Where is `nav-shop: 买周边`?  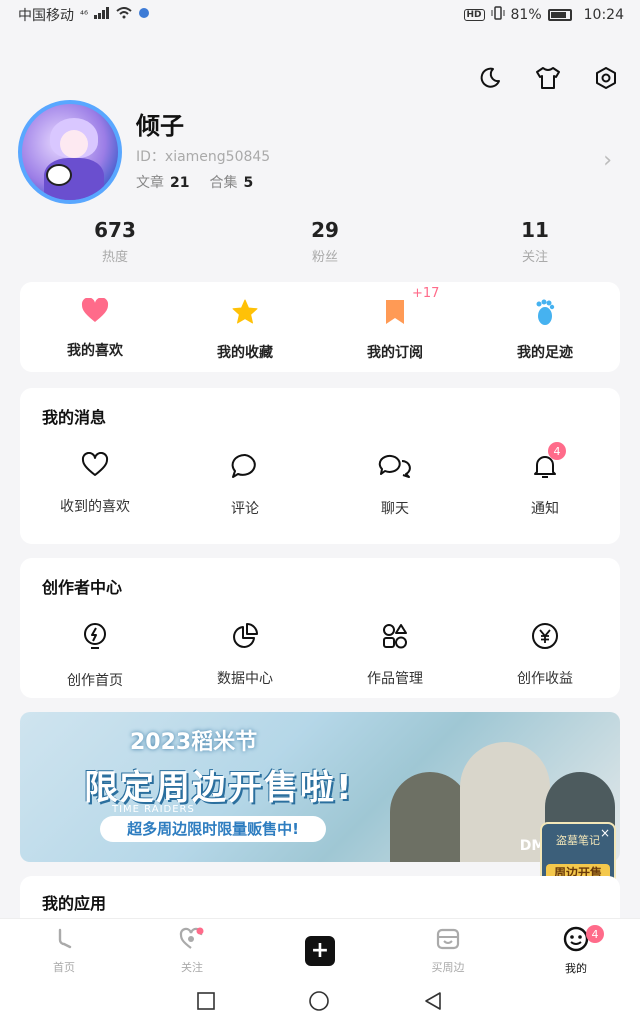
nav-shop: 买周边 is located at coordinates (448, 950).